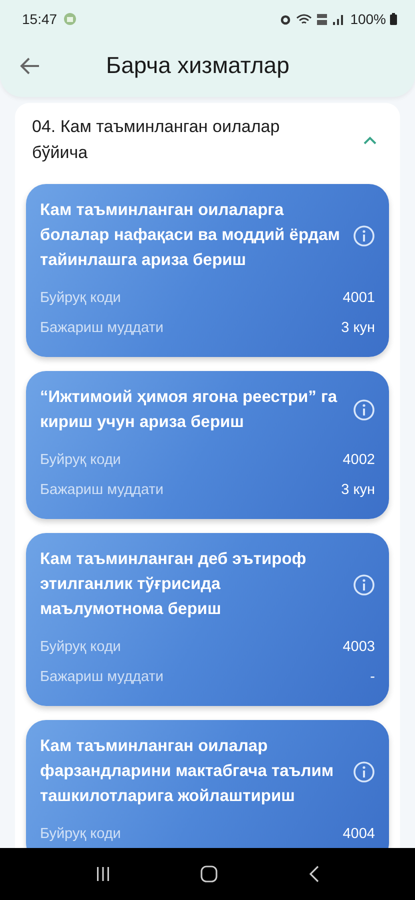  What do you see at coordinates (314, 874) in the screenshot?
I see `back-nav-icon` at bounding box center [314, 874].